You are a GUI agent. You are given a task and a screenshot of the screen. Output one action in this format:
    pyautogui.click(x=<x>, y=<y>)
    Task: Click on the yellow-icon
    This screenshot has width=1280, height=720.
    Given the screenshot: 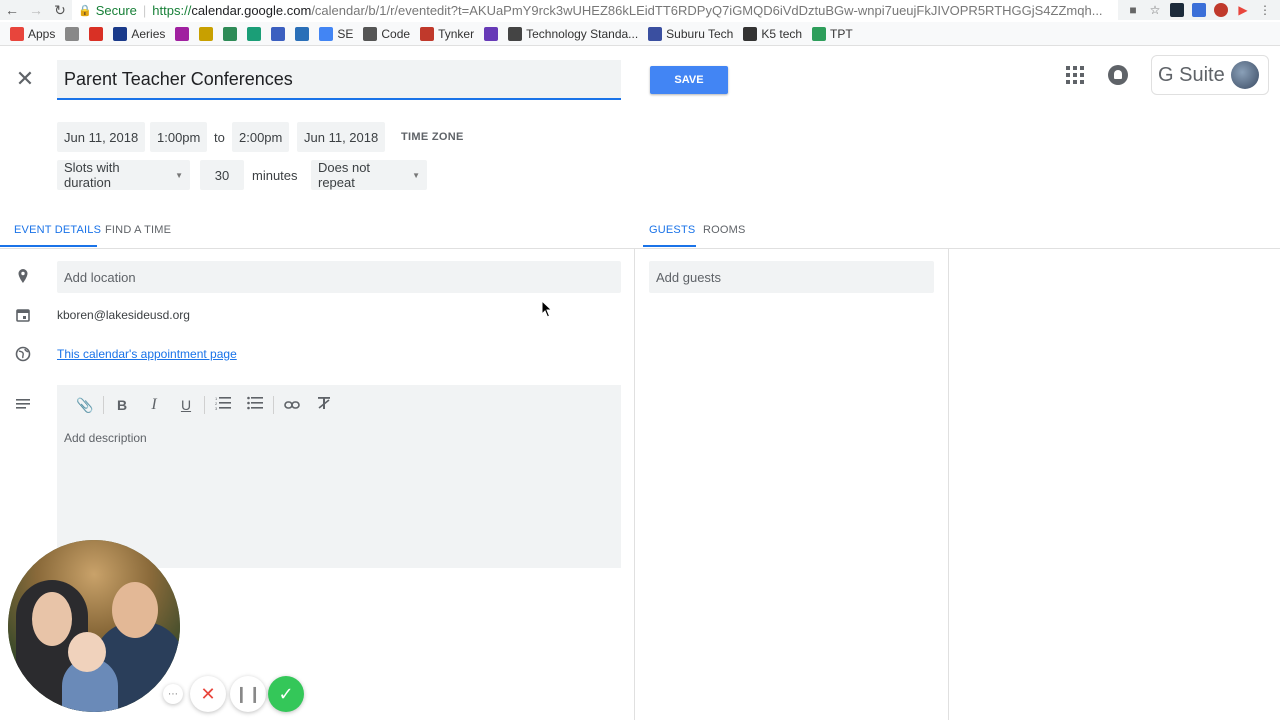 What is the action you would take?
    pyautogui.click(x=206, y=33)
    